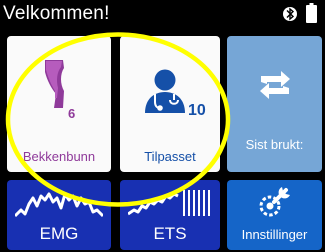 This screenshot has height=252, width=325. Describe the element at coordinates (59, 205) in the screenshot. I see `emg-wave-icon` at that location.